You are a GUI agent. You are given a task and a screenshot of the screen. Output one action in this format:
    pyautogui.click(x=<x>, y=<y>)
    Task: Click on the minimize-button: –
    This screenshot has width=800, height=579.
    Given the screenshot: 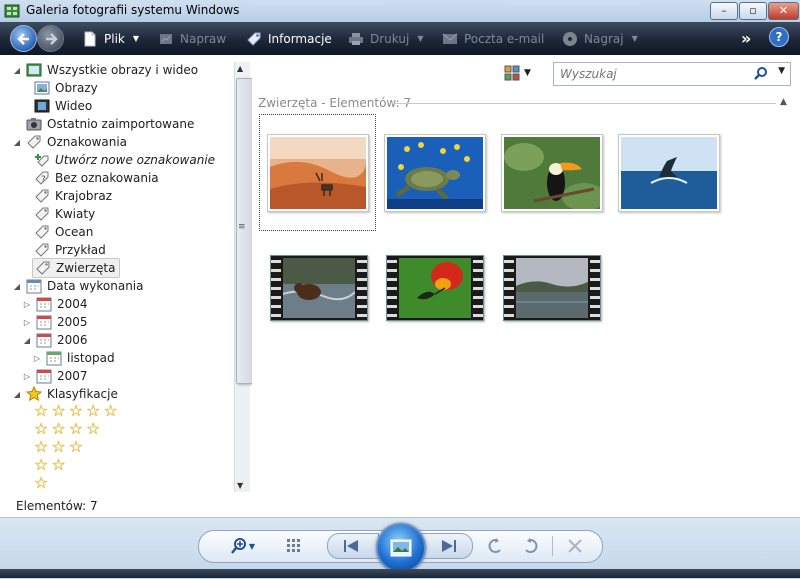 What is the action you would take?
    pyautogui.click(x=724, y=11)
    